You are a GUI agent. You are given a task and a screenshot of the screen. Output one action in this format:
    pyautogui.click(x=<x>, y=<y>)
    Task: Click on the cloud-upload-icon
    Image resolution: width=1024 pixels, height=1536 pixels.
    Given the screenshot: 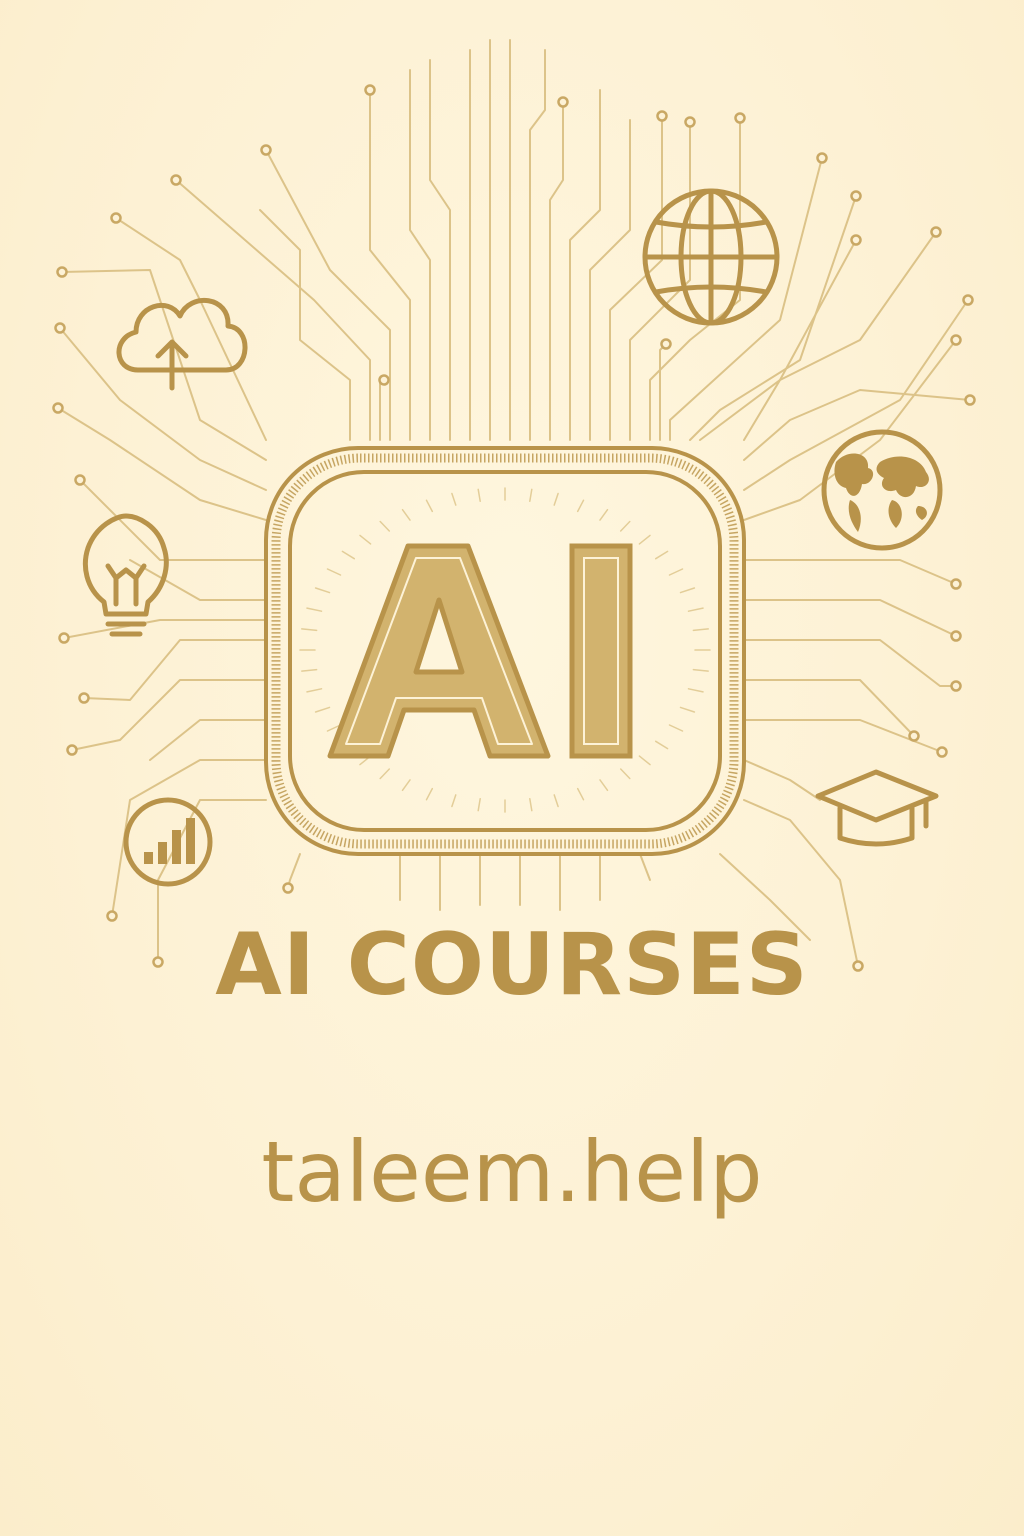 What is the action you would take?
    pyautogui.click(x=182, y=344)
    